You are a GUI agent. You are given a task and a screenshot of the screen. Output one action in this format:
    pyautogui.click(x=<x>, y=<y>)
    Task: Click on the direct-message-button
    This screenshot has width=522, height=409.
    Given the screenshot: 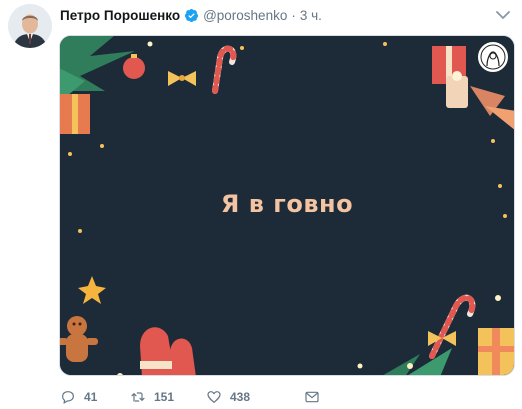 What is the action you would take?
    pyautogui.click(x=312, y=397)
    